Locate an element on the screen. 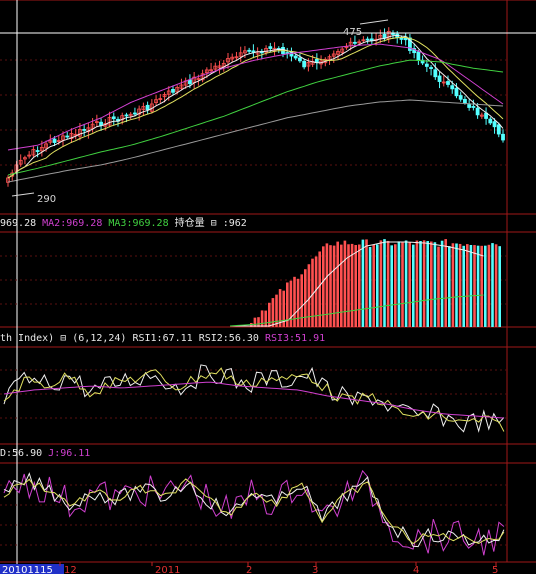 Image resolution: width=536 pixels, height=574 pixels. header-item: RSI3:51.91 is located at coordinates (292, 338).